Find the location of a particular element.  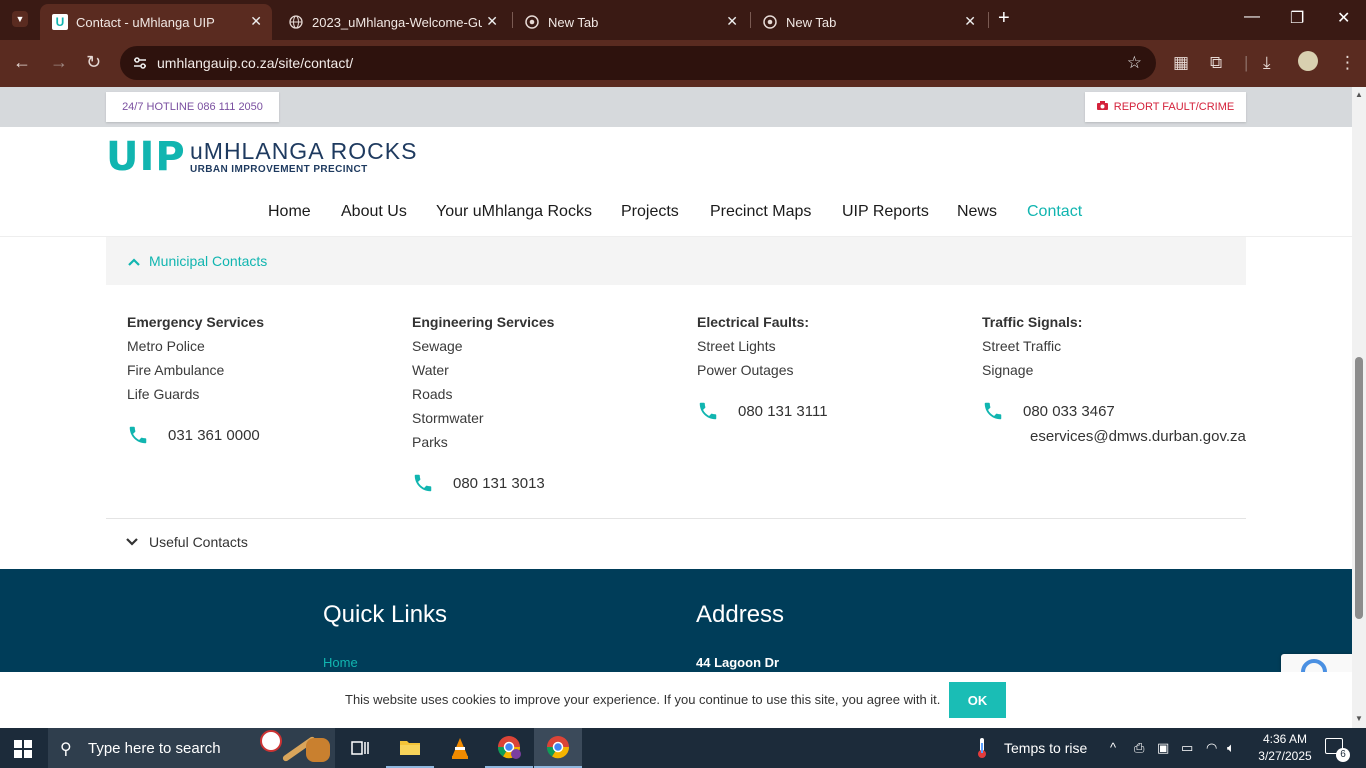

chrome-profile-icon is located at coordinates (509, 748).